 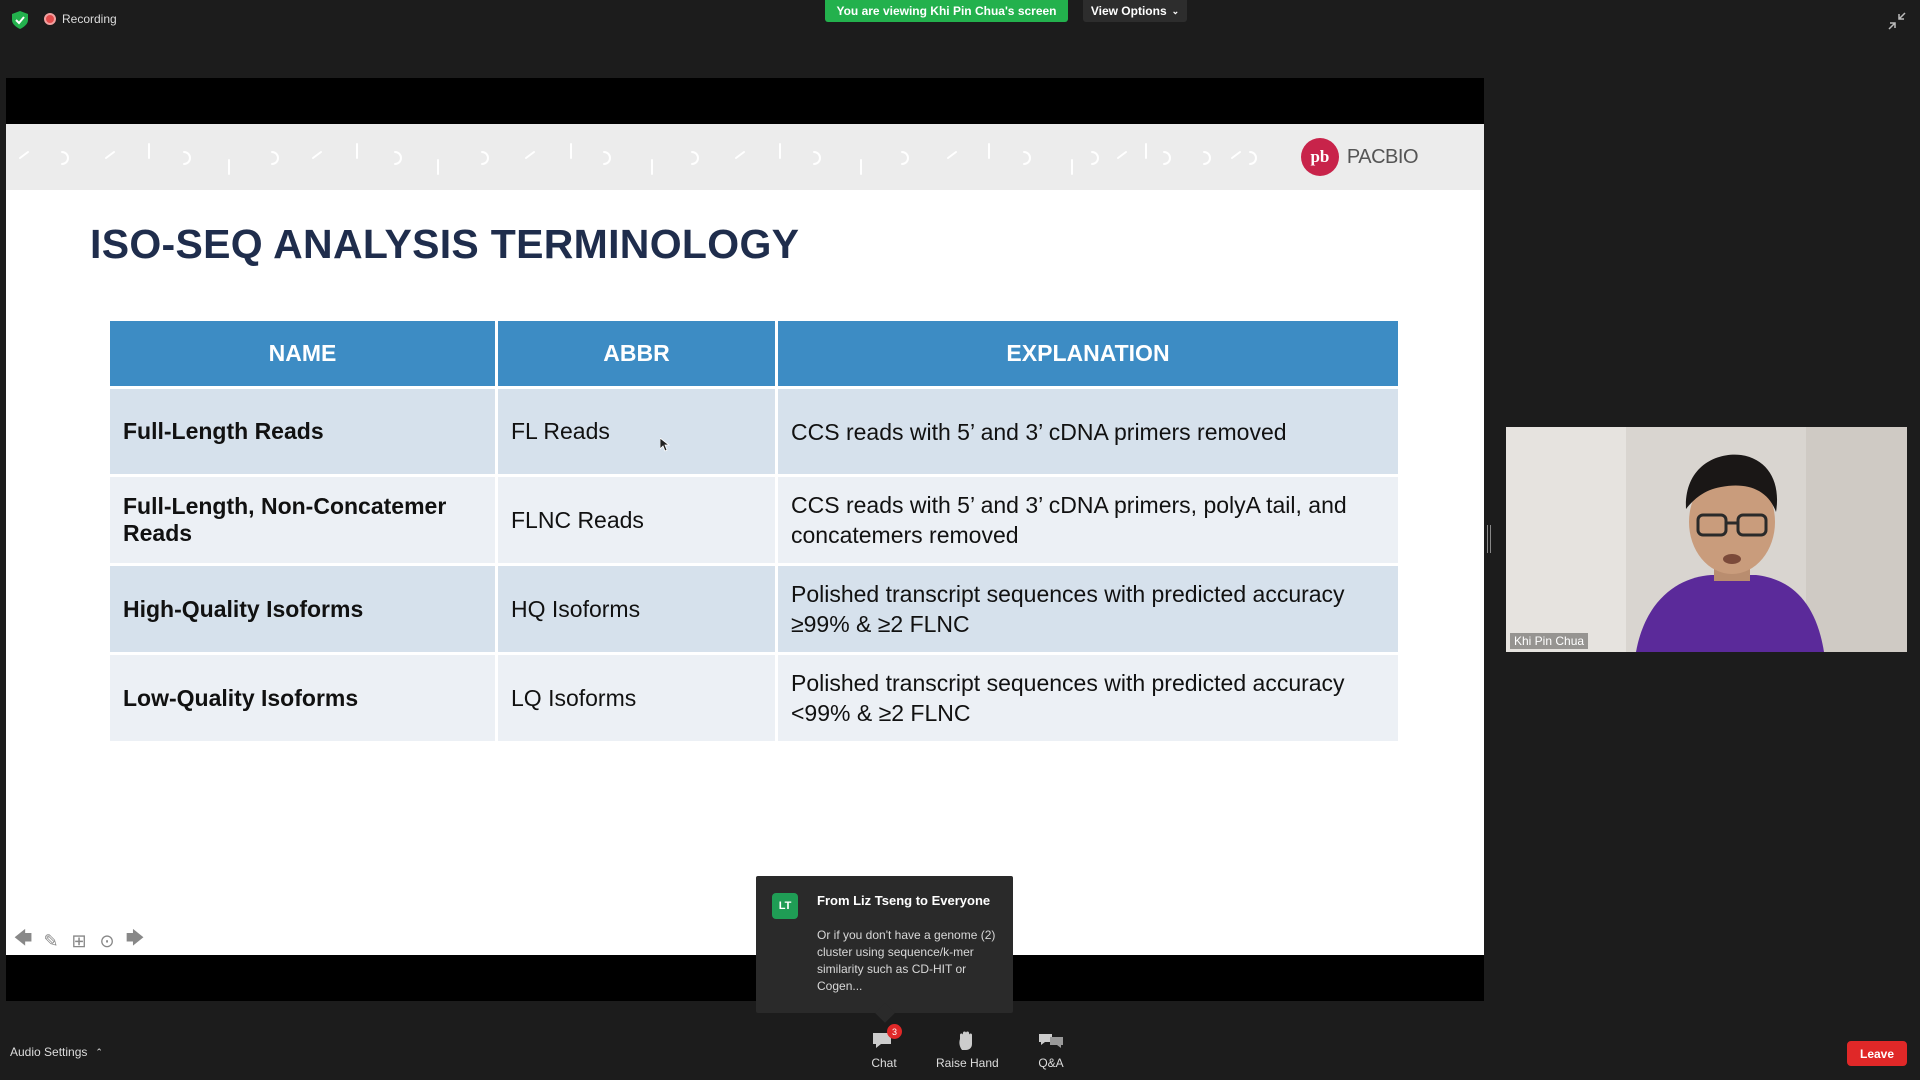 What do you see at coordinates (1877, 1053) in the screenshot?
I see `leave-button: Leave` at bounding box center [1877, 1053].